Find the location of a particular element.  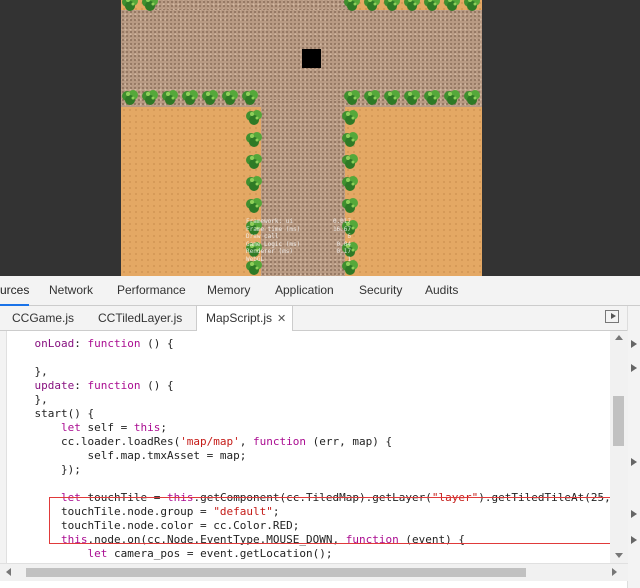

close-icon: ✕ is located at coordinates (281, 319).